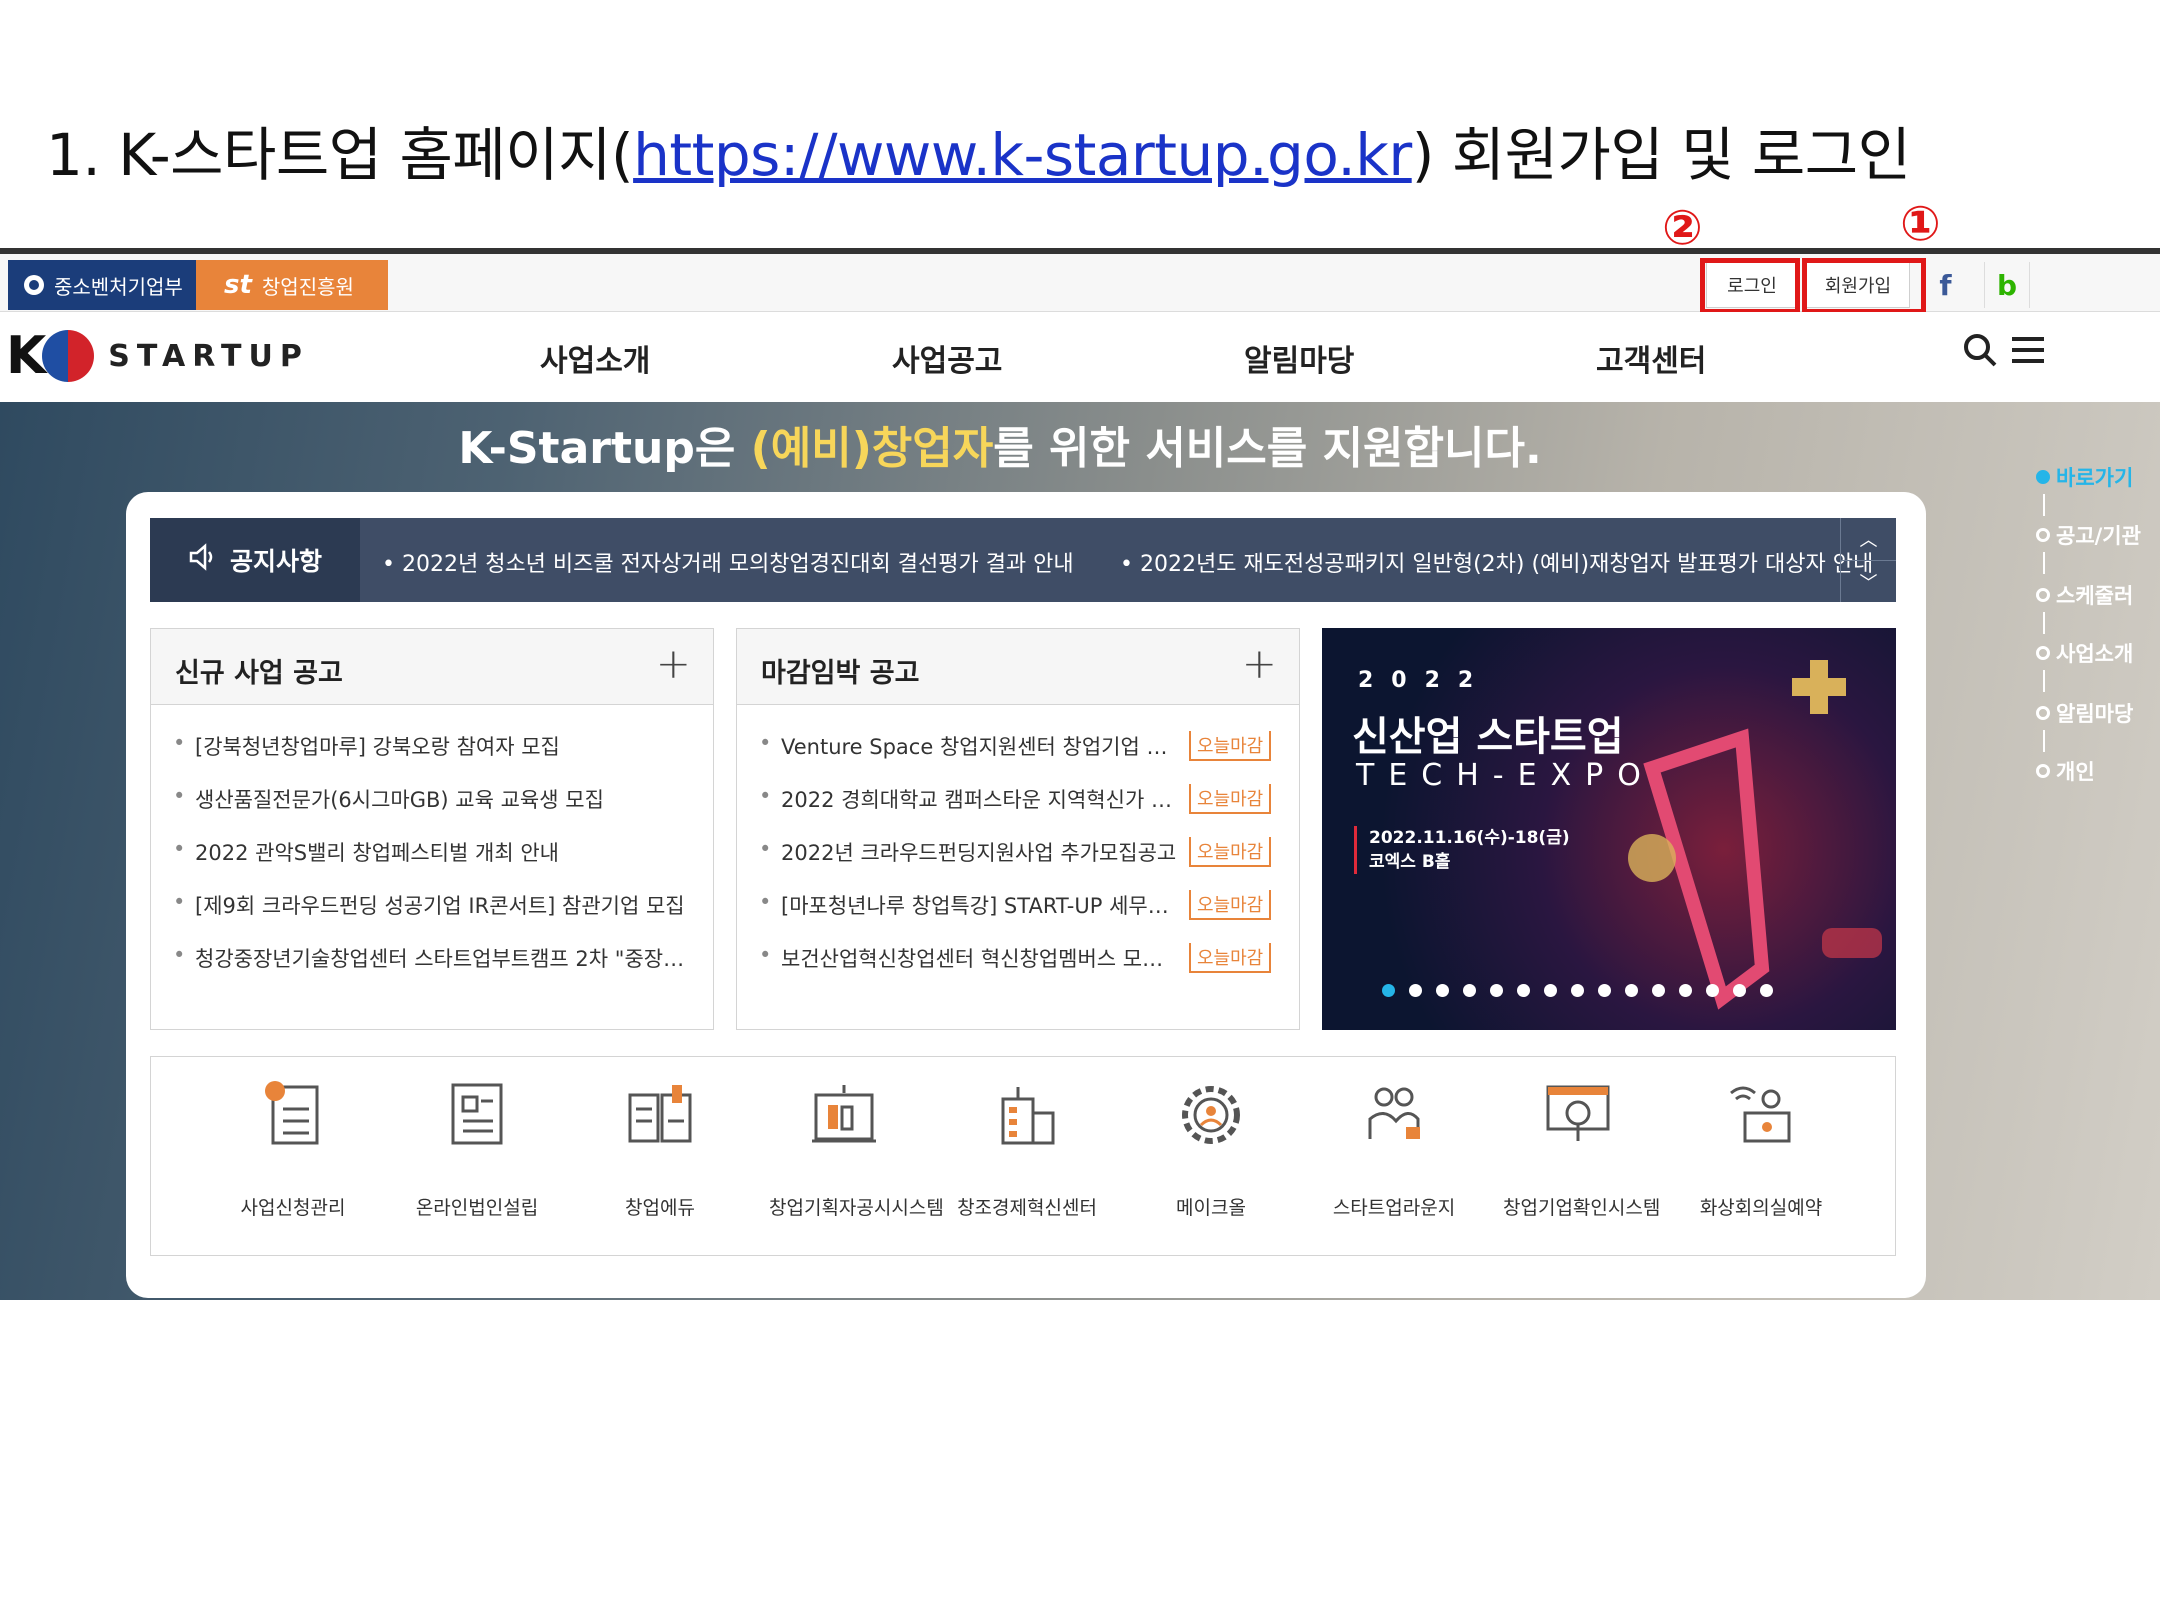 This screenshot has width=2160, height=1620. I want to click on quick-item-scheduler: 스케줄러, so click(2084, 595).